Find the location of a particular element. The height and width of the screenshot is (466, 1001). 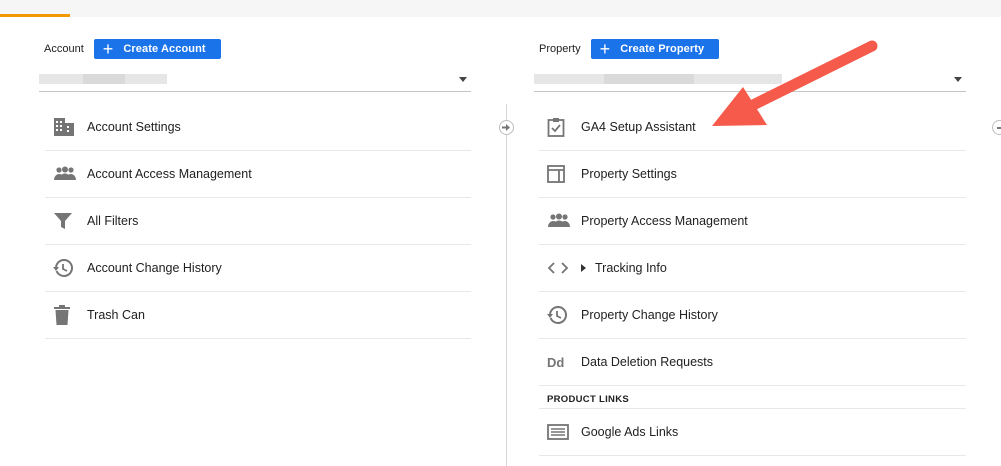

code-icon is located at coordinates (560, 268).